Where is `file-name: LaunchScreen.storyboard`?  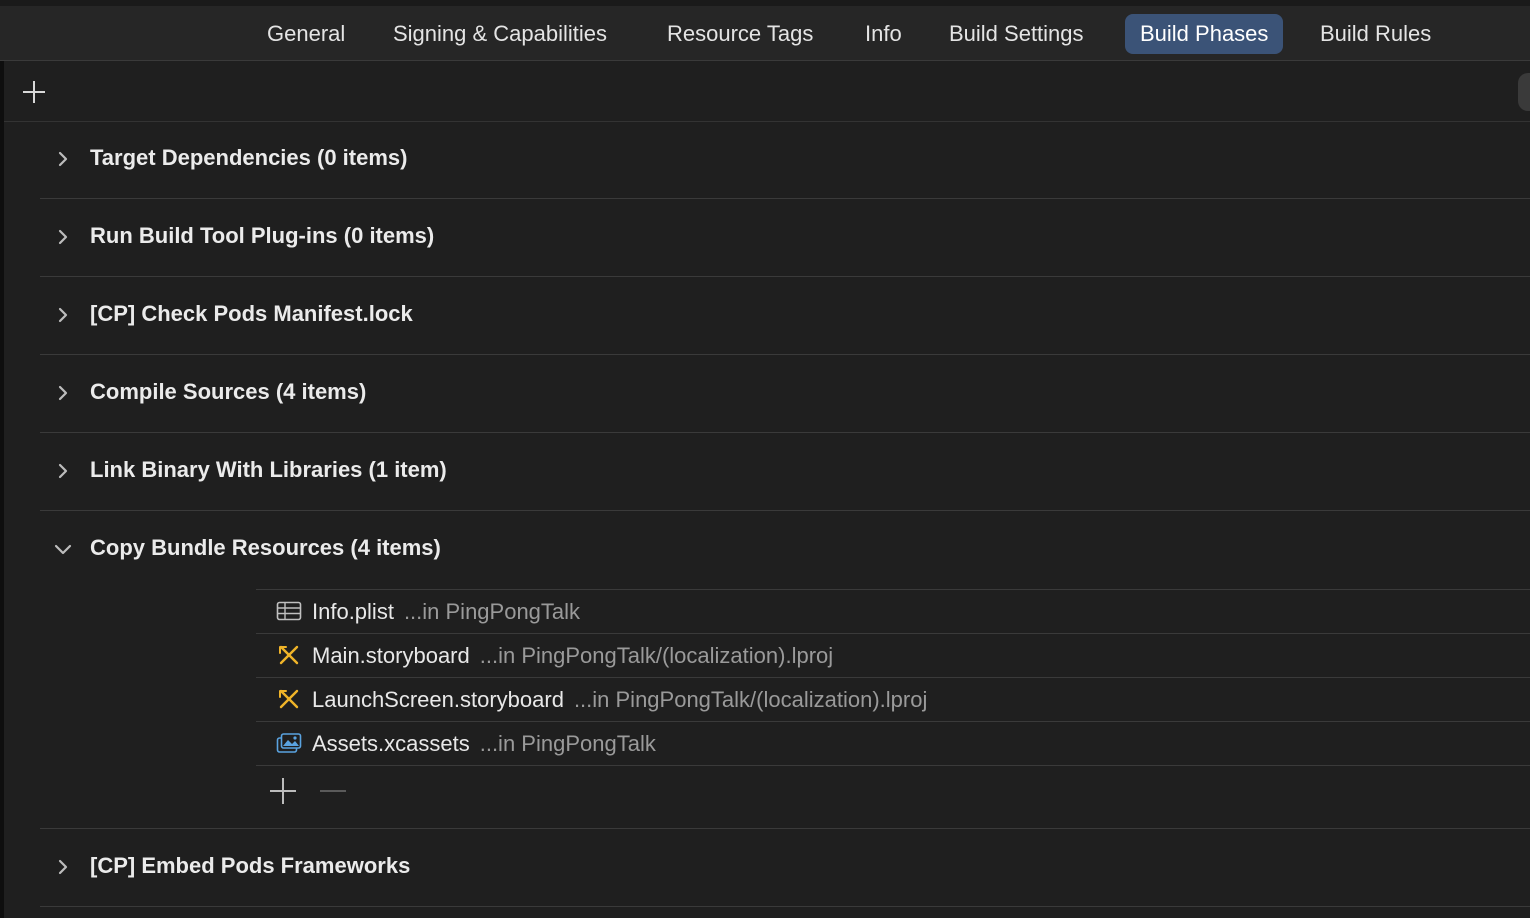 file-name: LaunchScreen.storyboard is located at coordinates (438, 699).